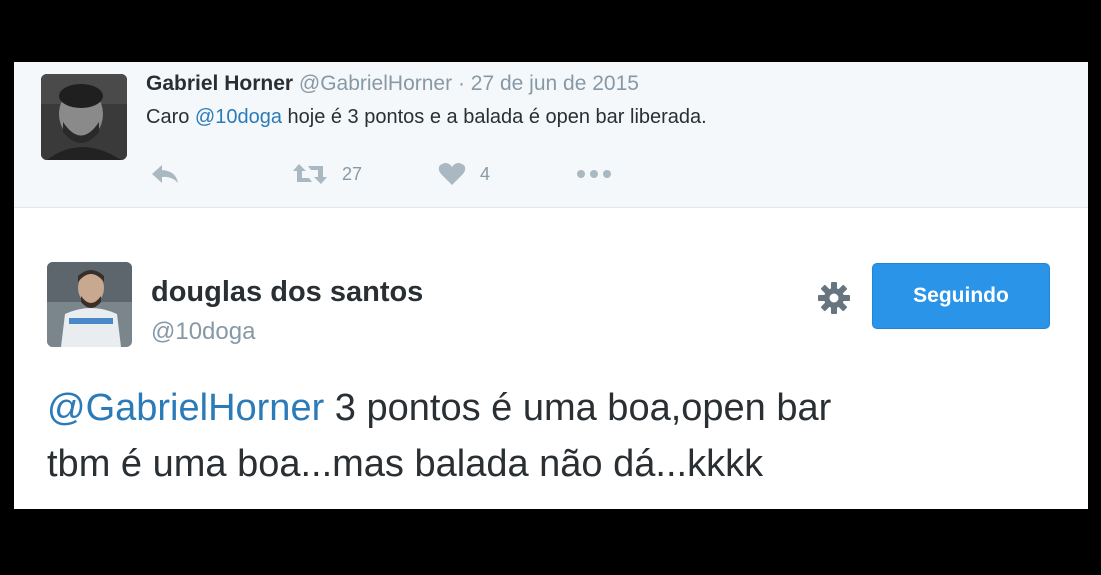 The height and width of the screenshot is (575, 1101). What do you see at coordinates (310, 174) in the screenshot?
I see `retweet-icon` at bounding box center [310, 174].